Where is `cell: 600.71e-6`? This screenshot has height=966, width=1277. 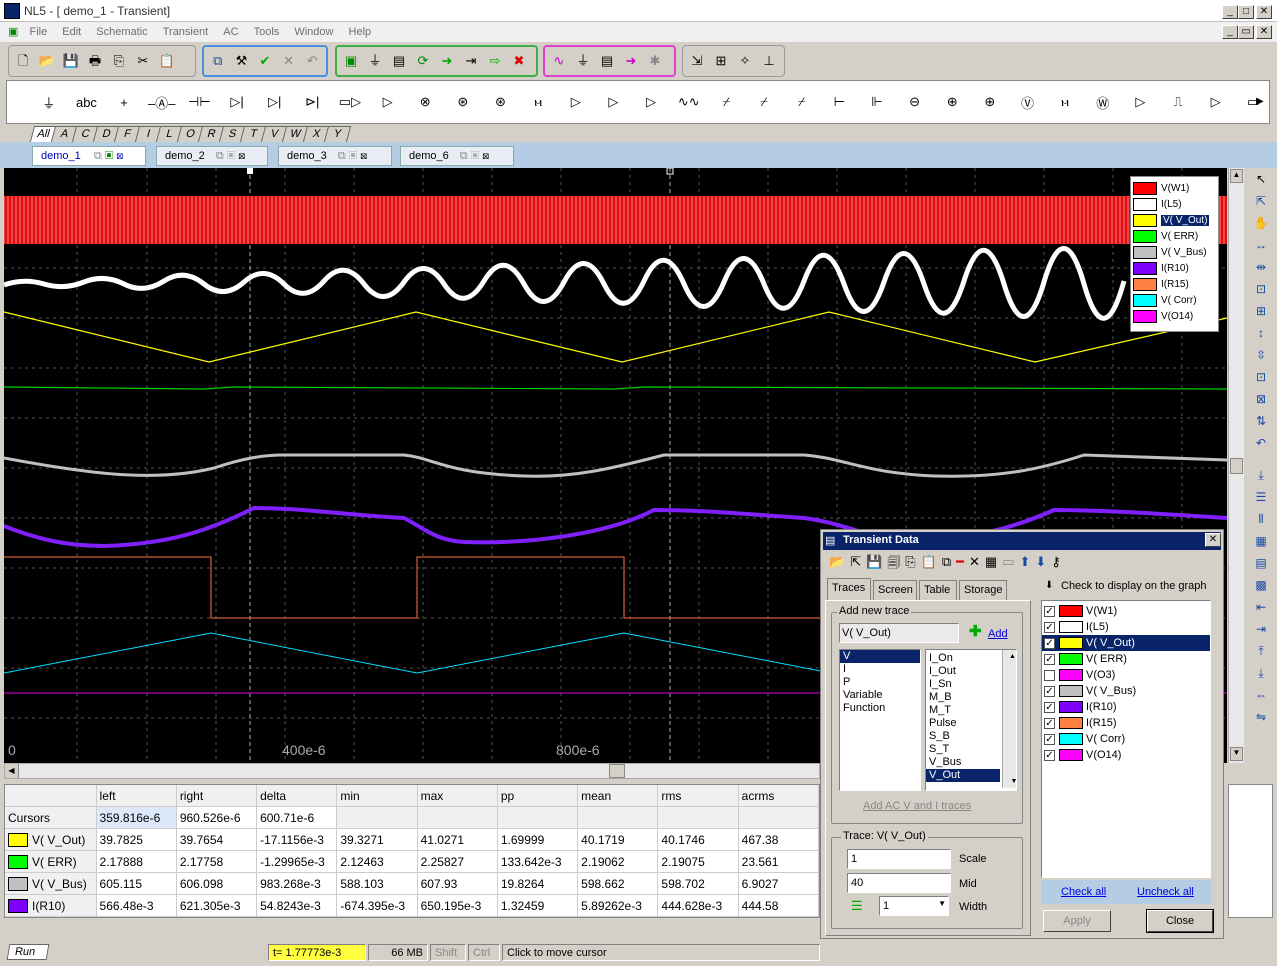 cell: 600.71e-6 is located at coordinates (297, 818).